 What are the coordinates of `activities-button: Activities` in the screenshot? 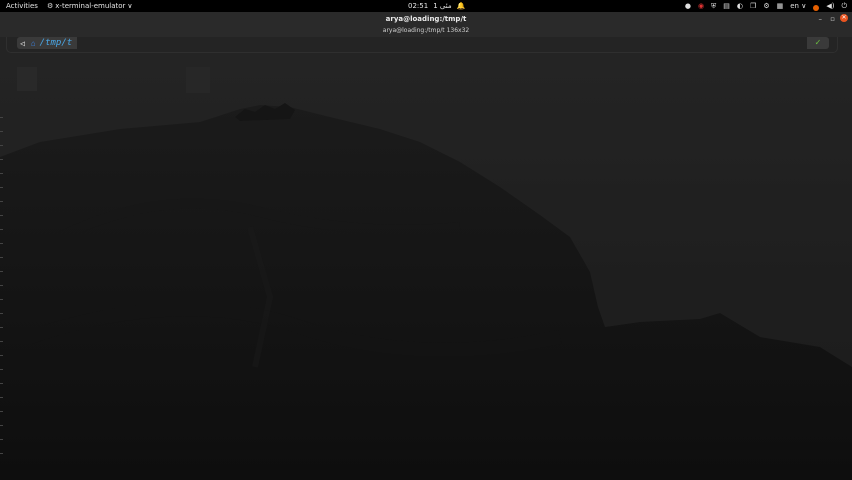 It's located at (22, 6).